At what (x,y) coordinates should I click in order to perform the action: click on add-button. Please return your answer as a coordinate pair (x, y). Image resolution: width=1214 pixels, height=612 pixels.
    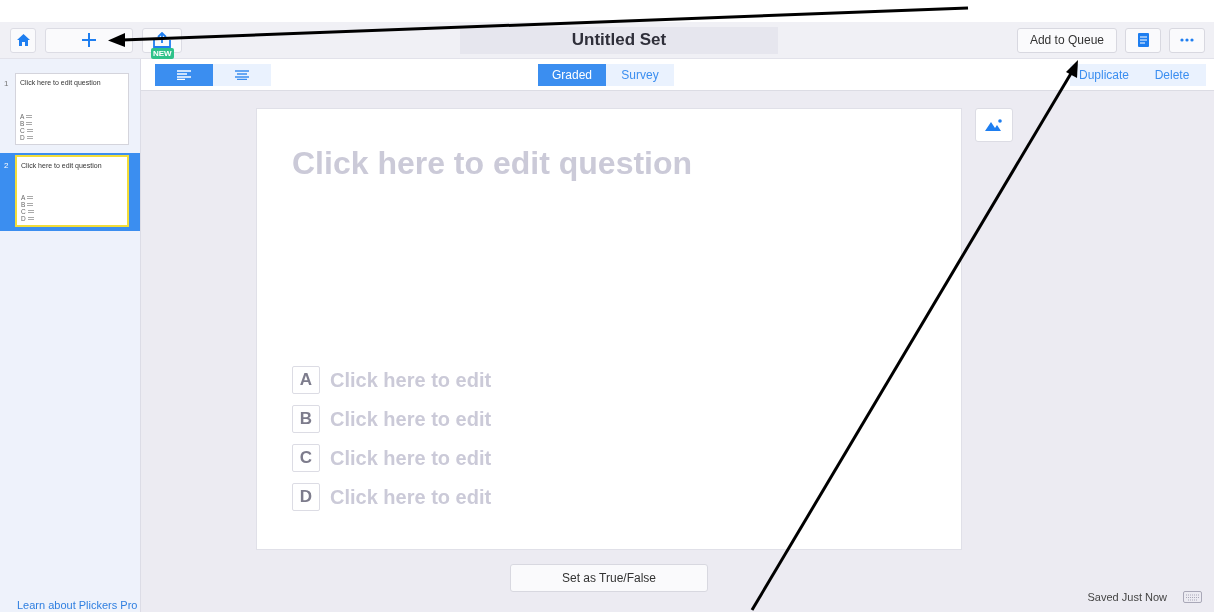
    Looking at the image, I should click on (89, 40).